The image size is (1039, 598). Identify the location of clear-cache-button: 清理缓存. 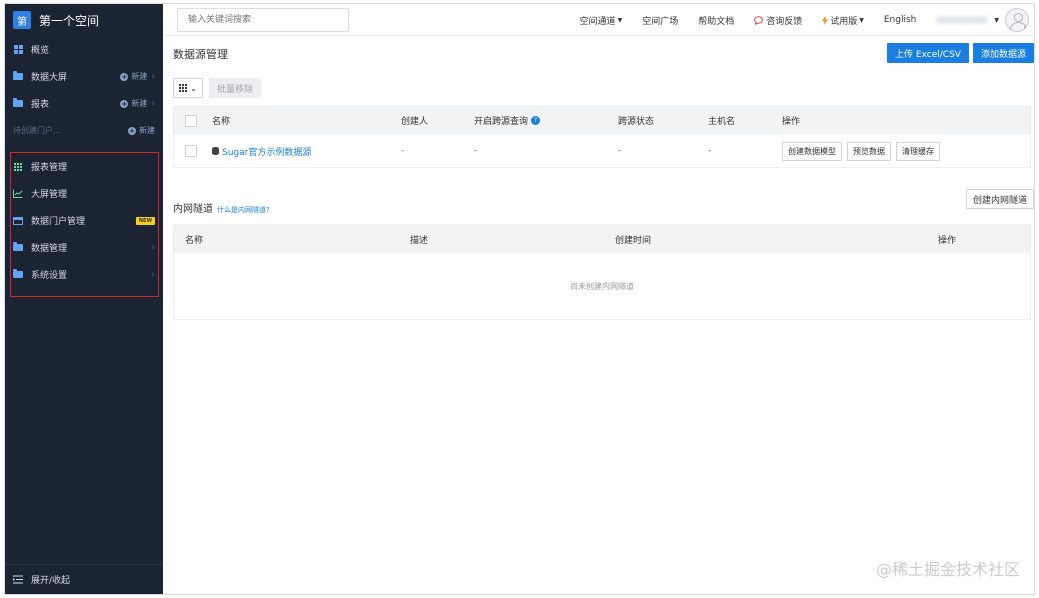
(918, 151).